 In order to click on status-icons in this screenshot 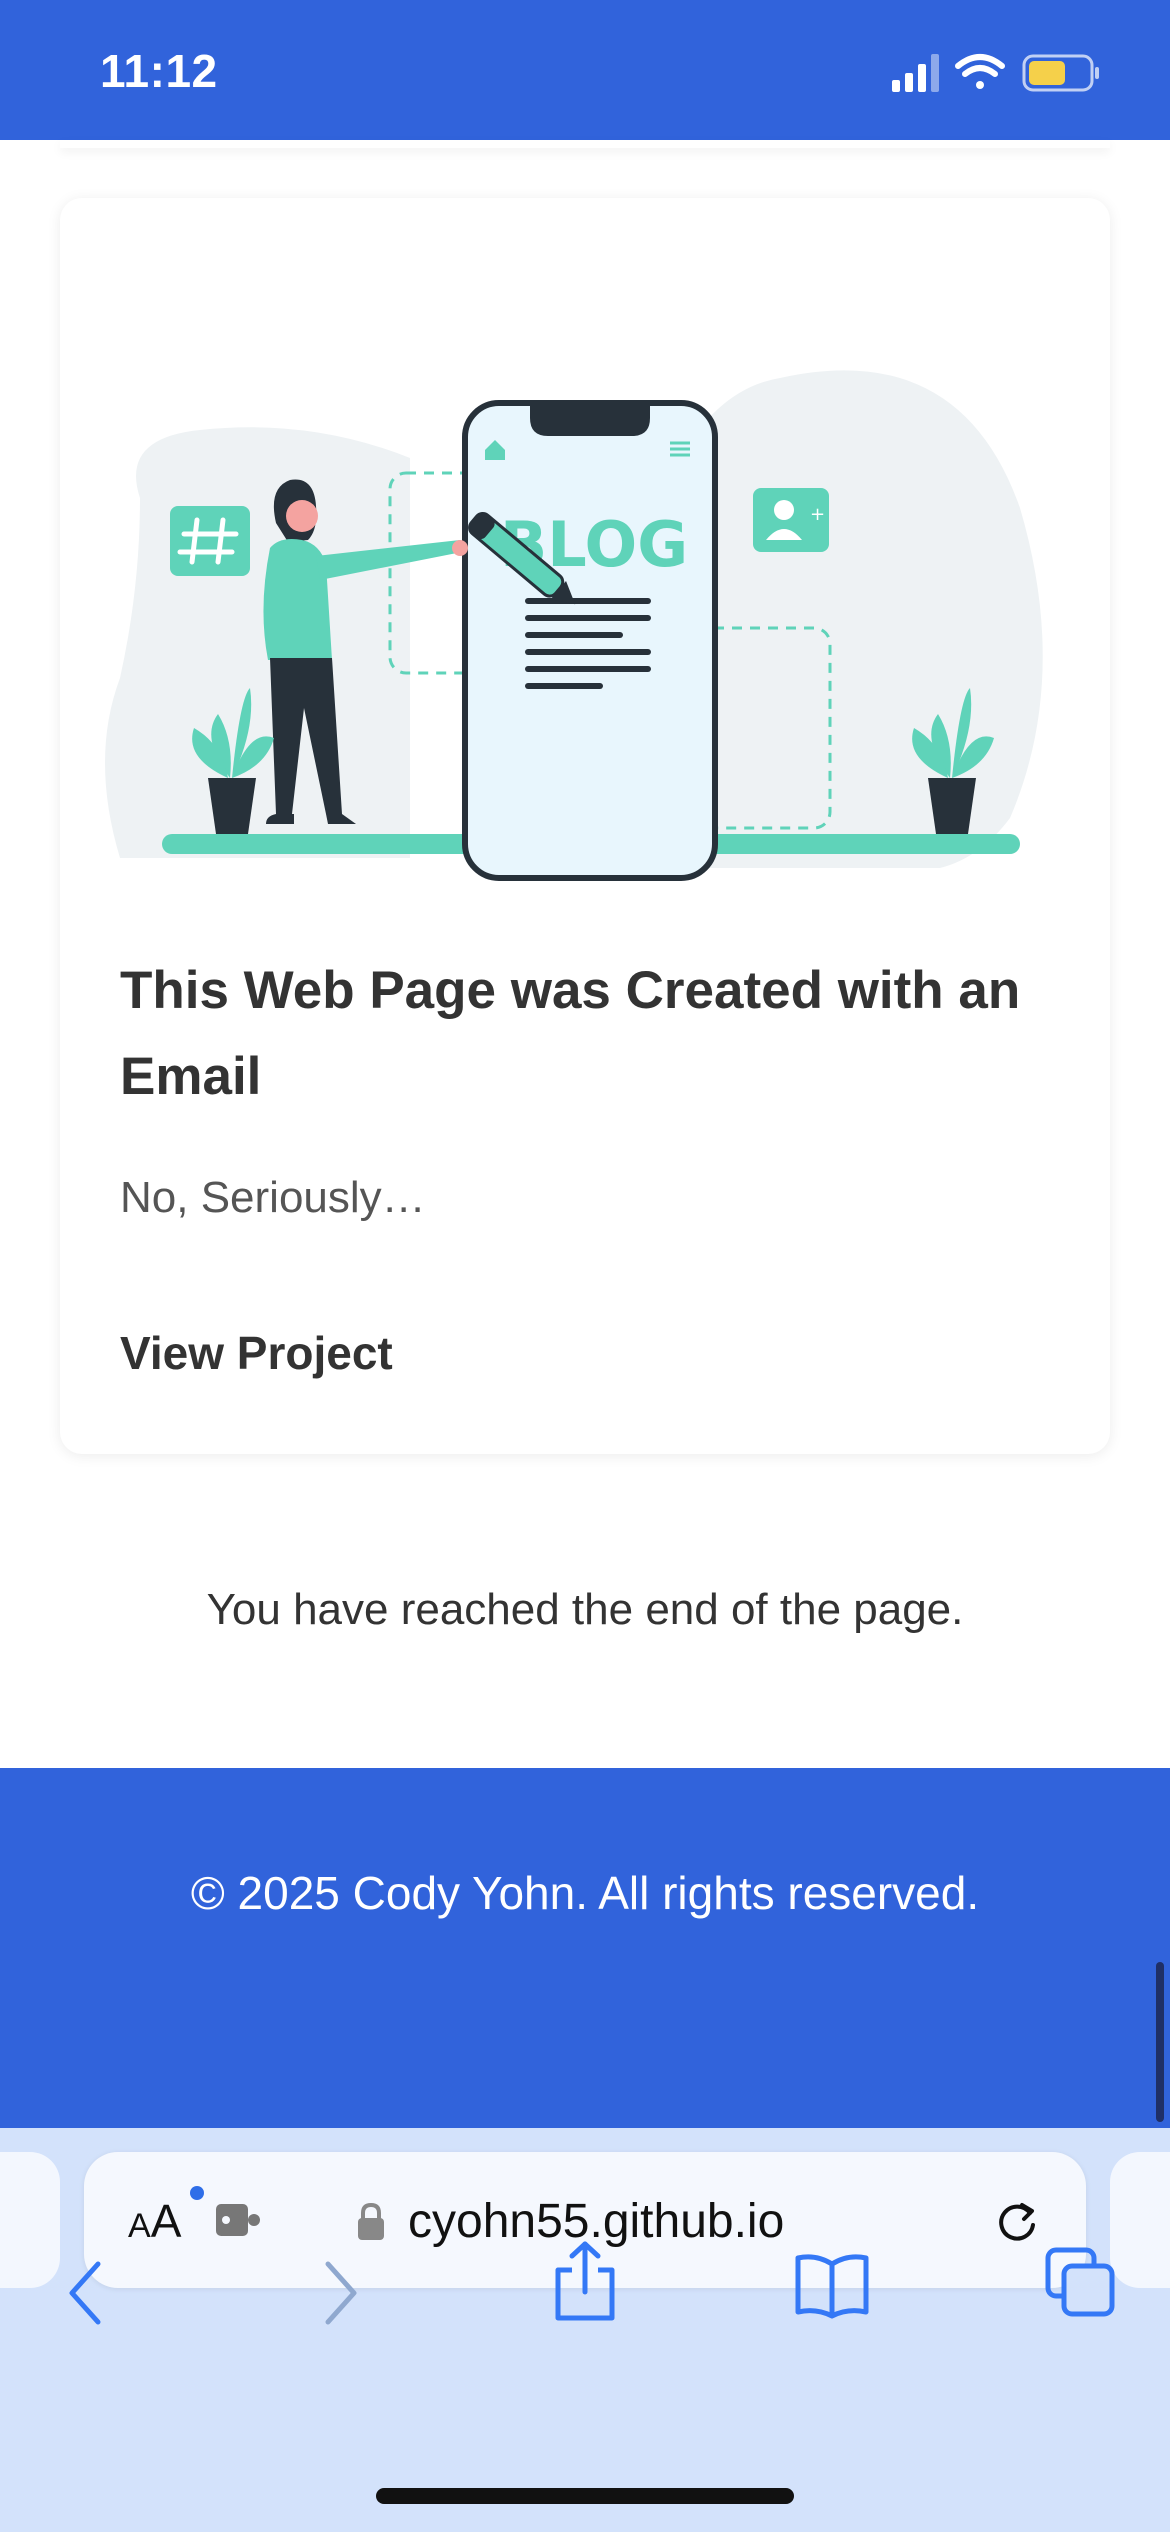, I will do `click(1002, 73)`.